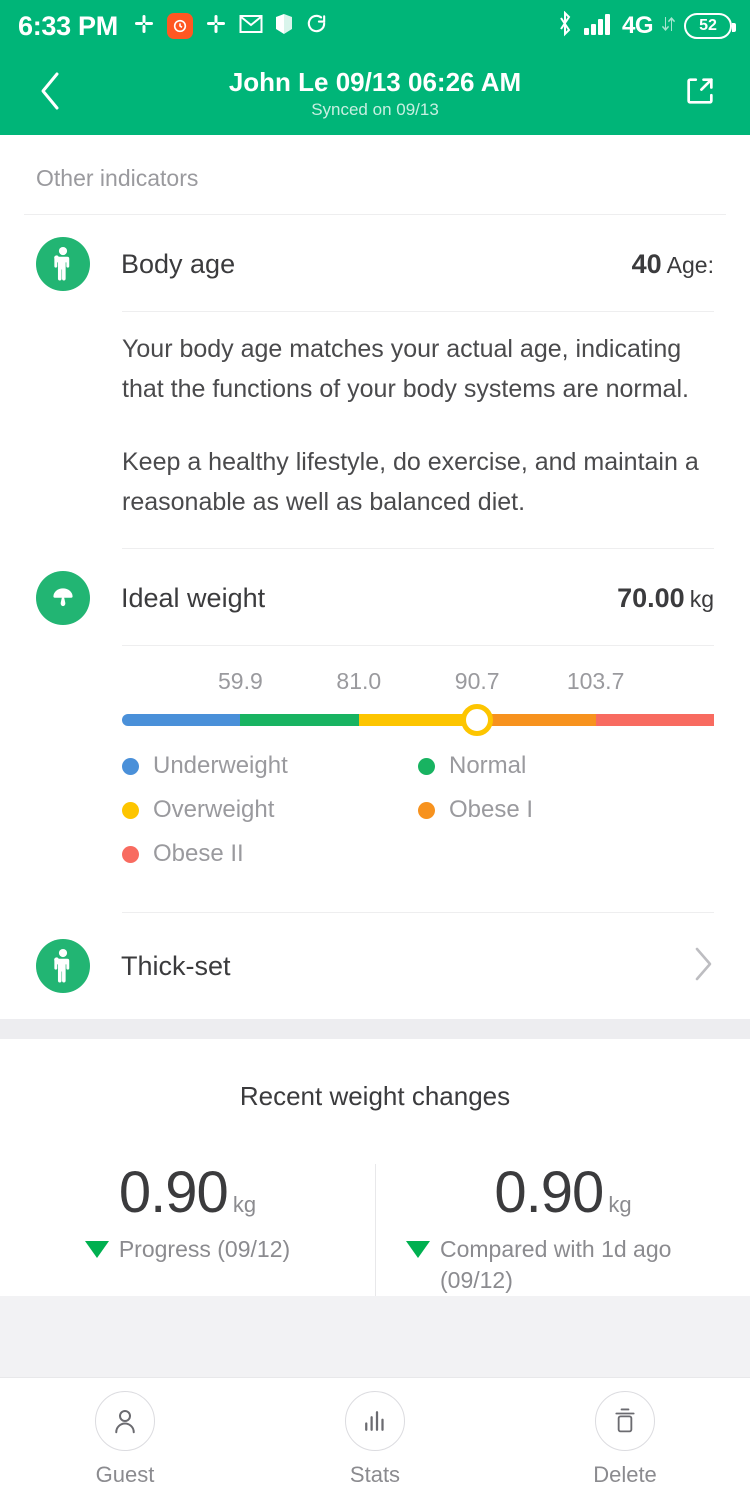  What do you see at coordinates (375, 26) in the screenshot?
I see `status-bar: 6:33 PM 4G 52` at bounding box center [375, 26].